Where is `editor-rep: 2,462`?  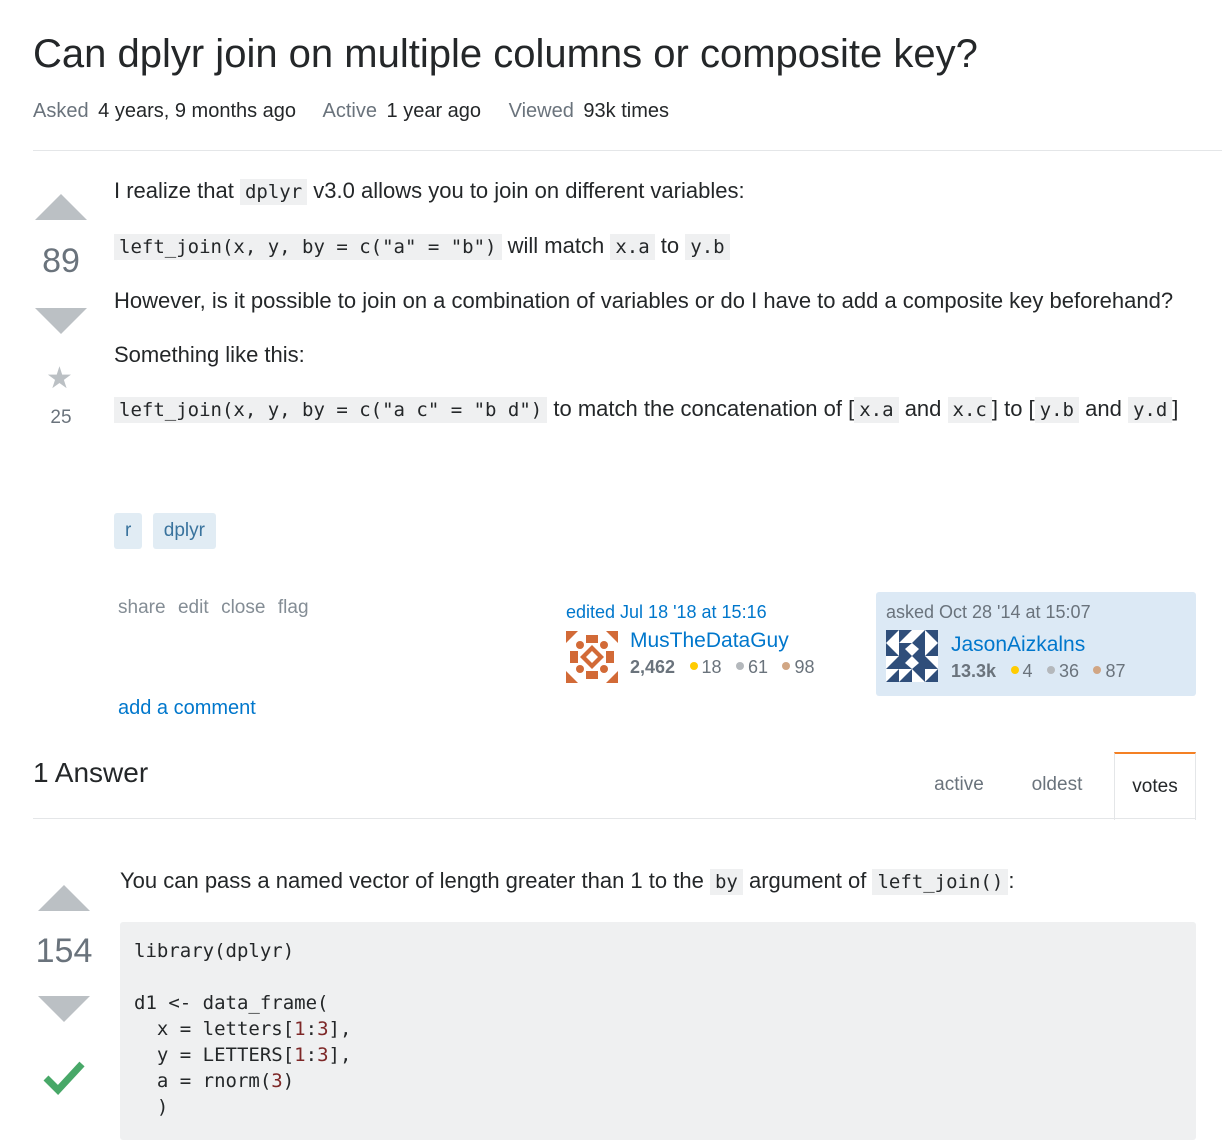 editor-rep: 2,462 is located at coordinates (653, 667).